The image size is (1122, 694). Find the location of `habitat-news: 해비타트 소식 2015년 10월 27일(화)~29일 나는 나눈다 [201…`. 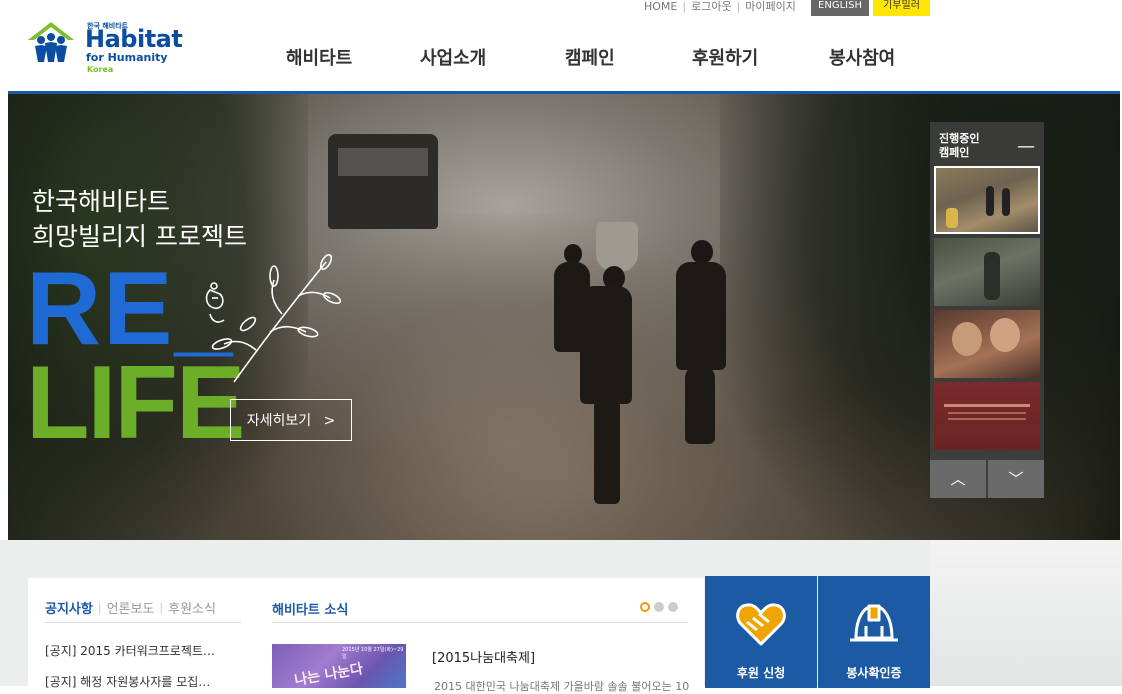

habitat-news: 해비타트 소식 2015년 10월 27일(화)~29일 나는 나눈다 [201… is located at coordinates (479, 635).